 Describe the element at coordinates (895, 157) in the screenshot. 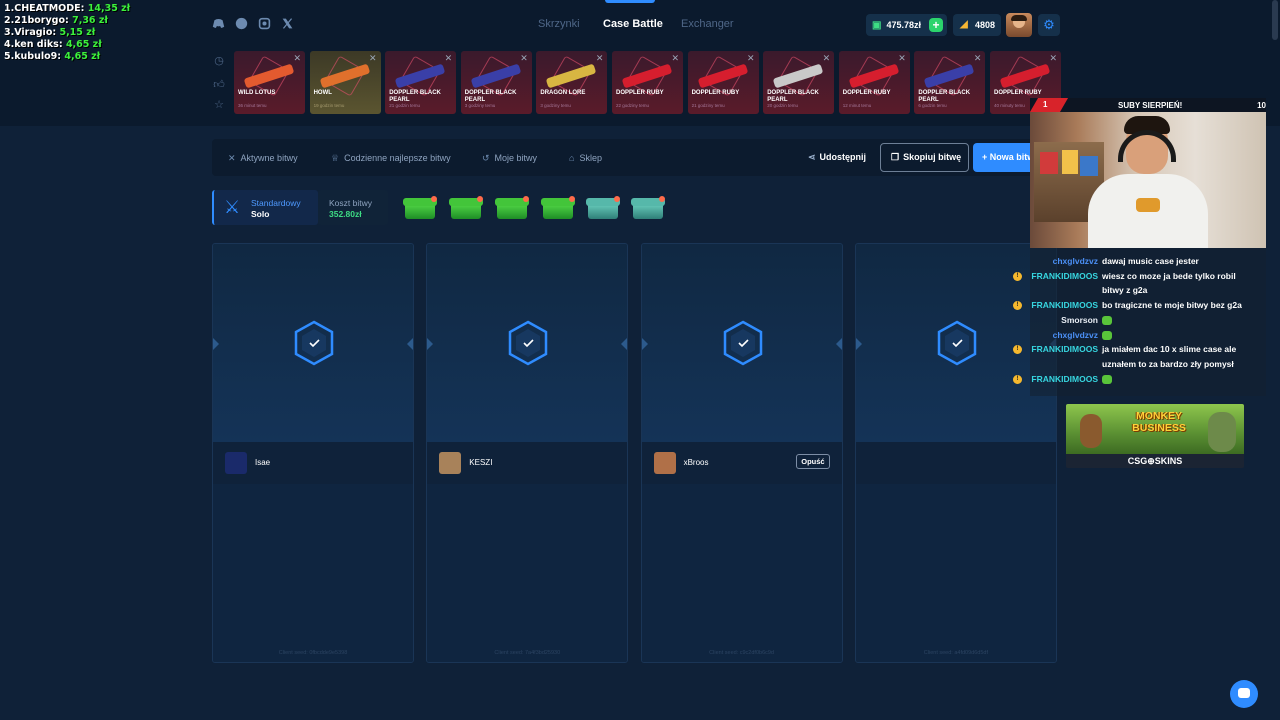

I see `copy-icon: ❐` at that location.